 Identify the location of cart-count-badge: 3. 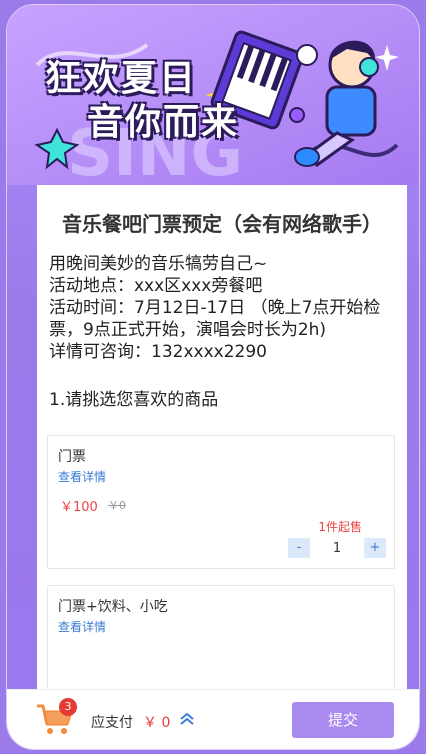
(68, 707).